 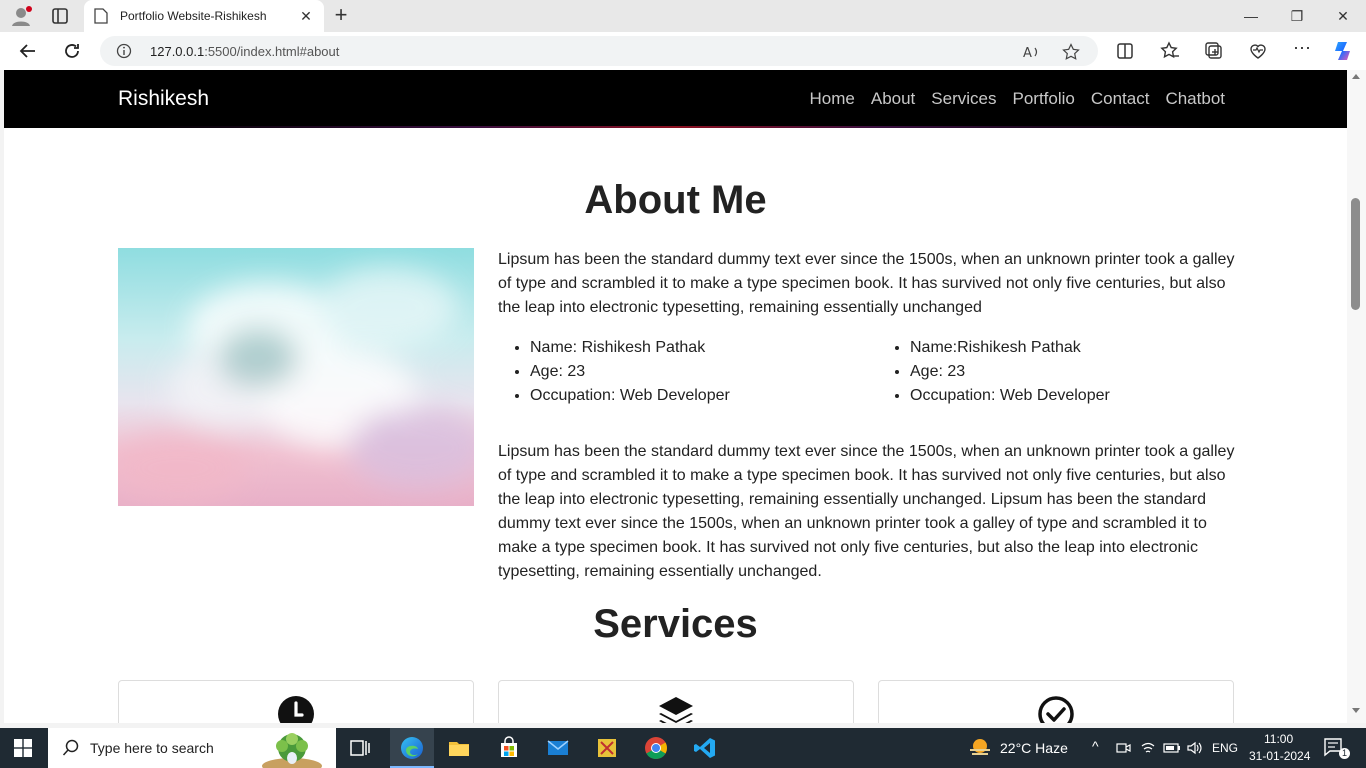 I want to click on info-icon, so click(x=124, y=51).